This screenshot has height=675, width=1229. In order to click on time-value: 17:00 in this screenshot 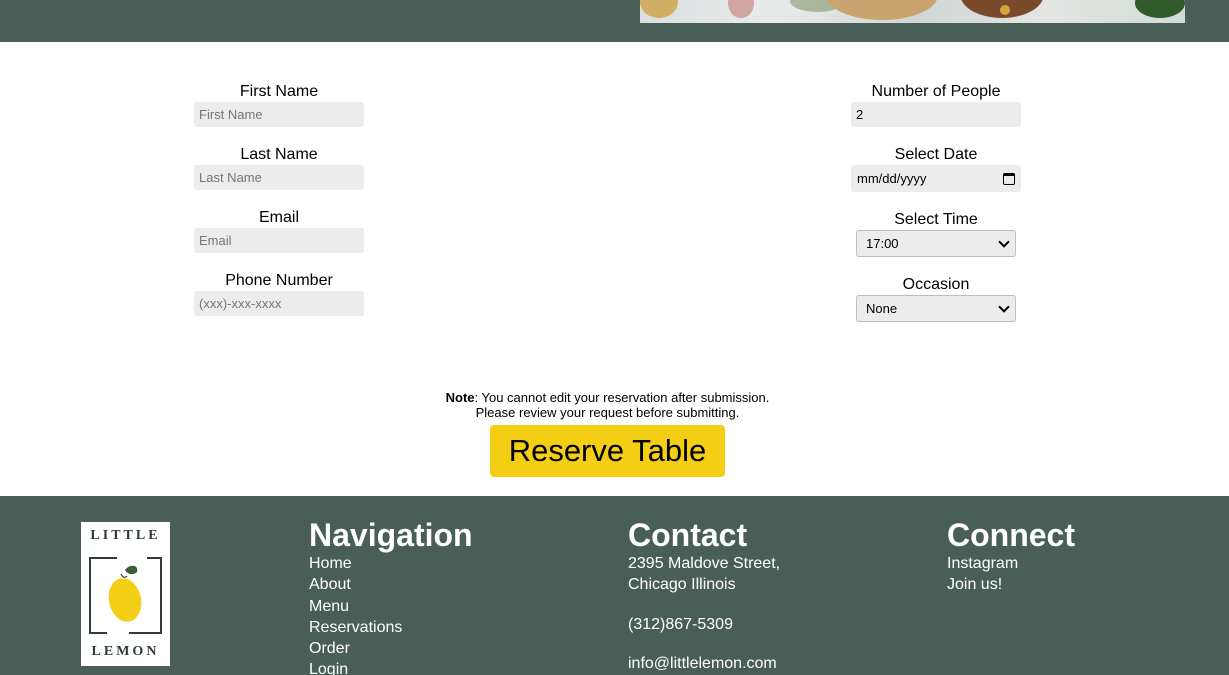, I will do `click(882, 243)`.